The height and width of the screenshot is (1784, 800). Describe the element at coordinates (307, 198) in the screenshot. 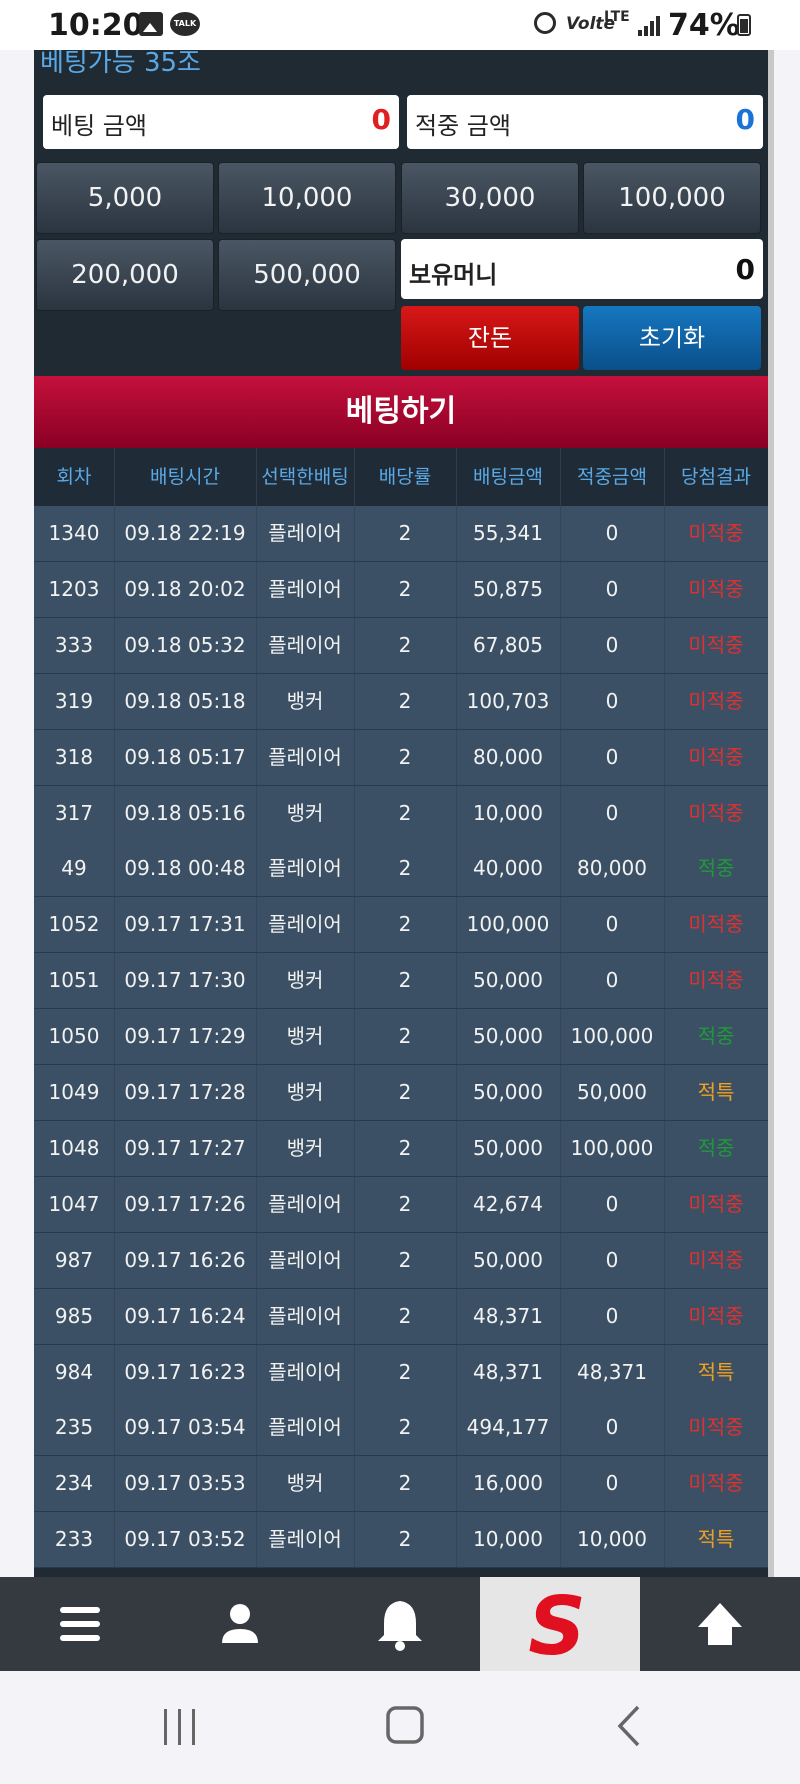

I see `chip-10000-button: 10,000` at that location.